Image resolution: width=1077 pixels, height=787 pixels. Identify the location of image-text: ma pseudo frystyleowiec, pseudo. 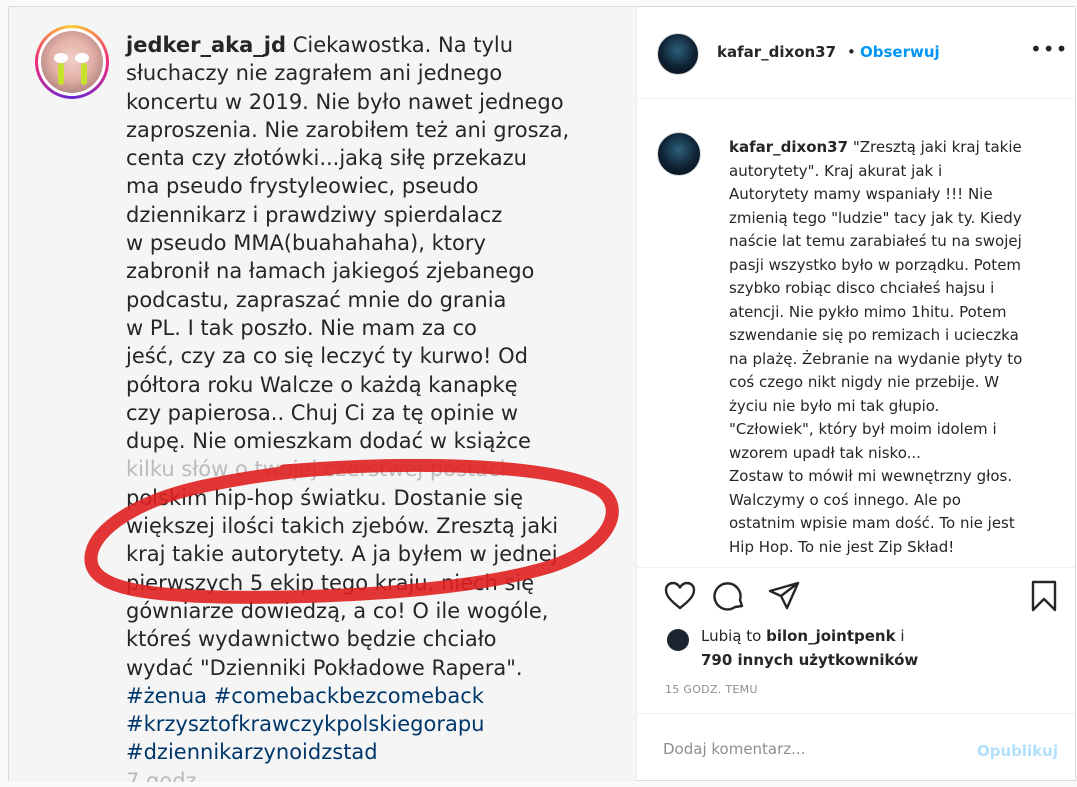
(302, 186).